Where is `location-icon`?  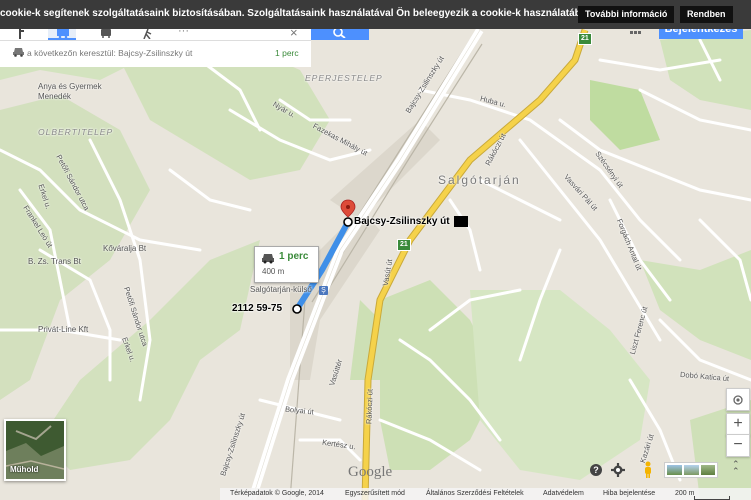
location-icon is located at coordinates (738, 400).